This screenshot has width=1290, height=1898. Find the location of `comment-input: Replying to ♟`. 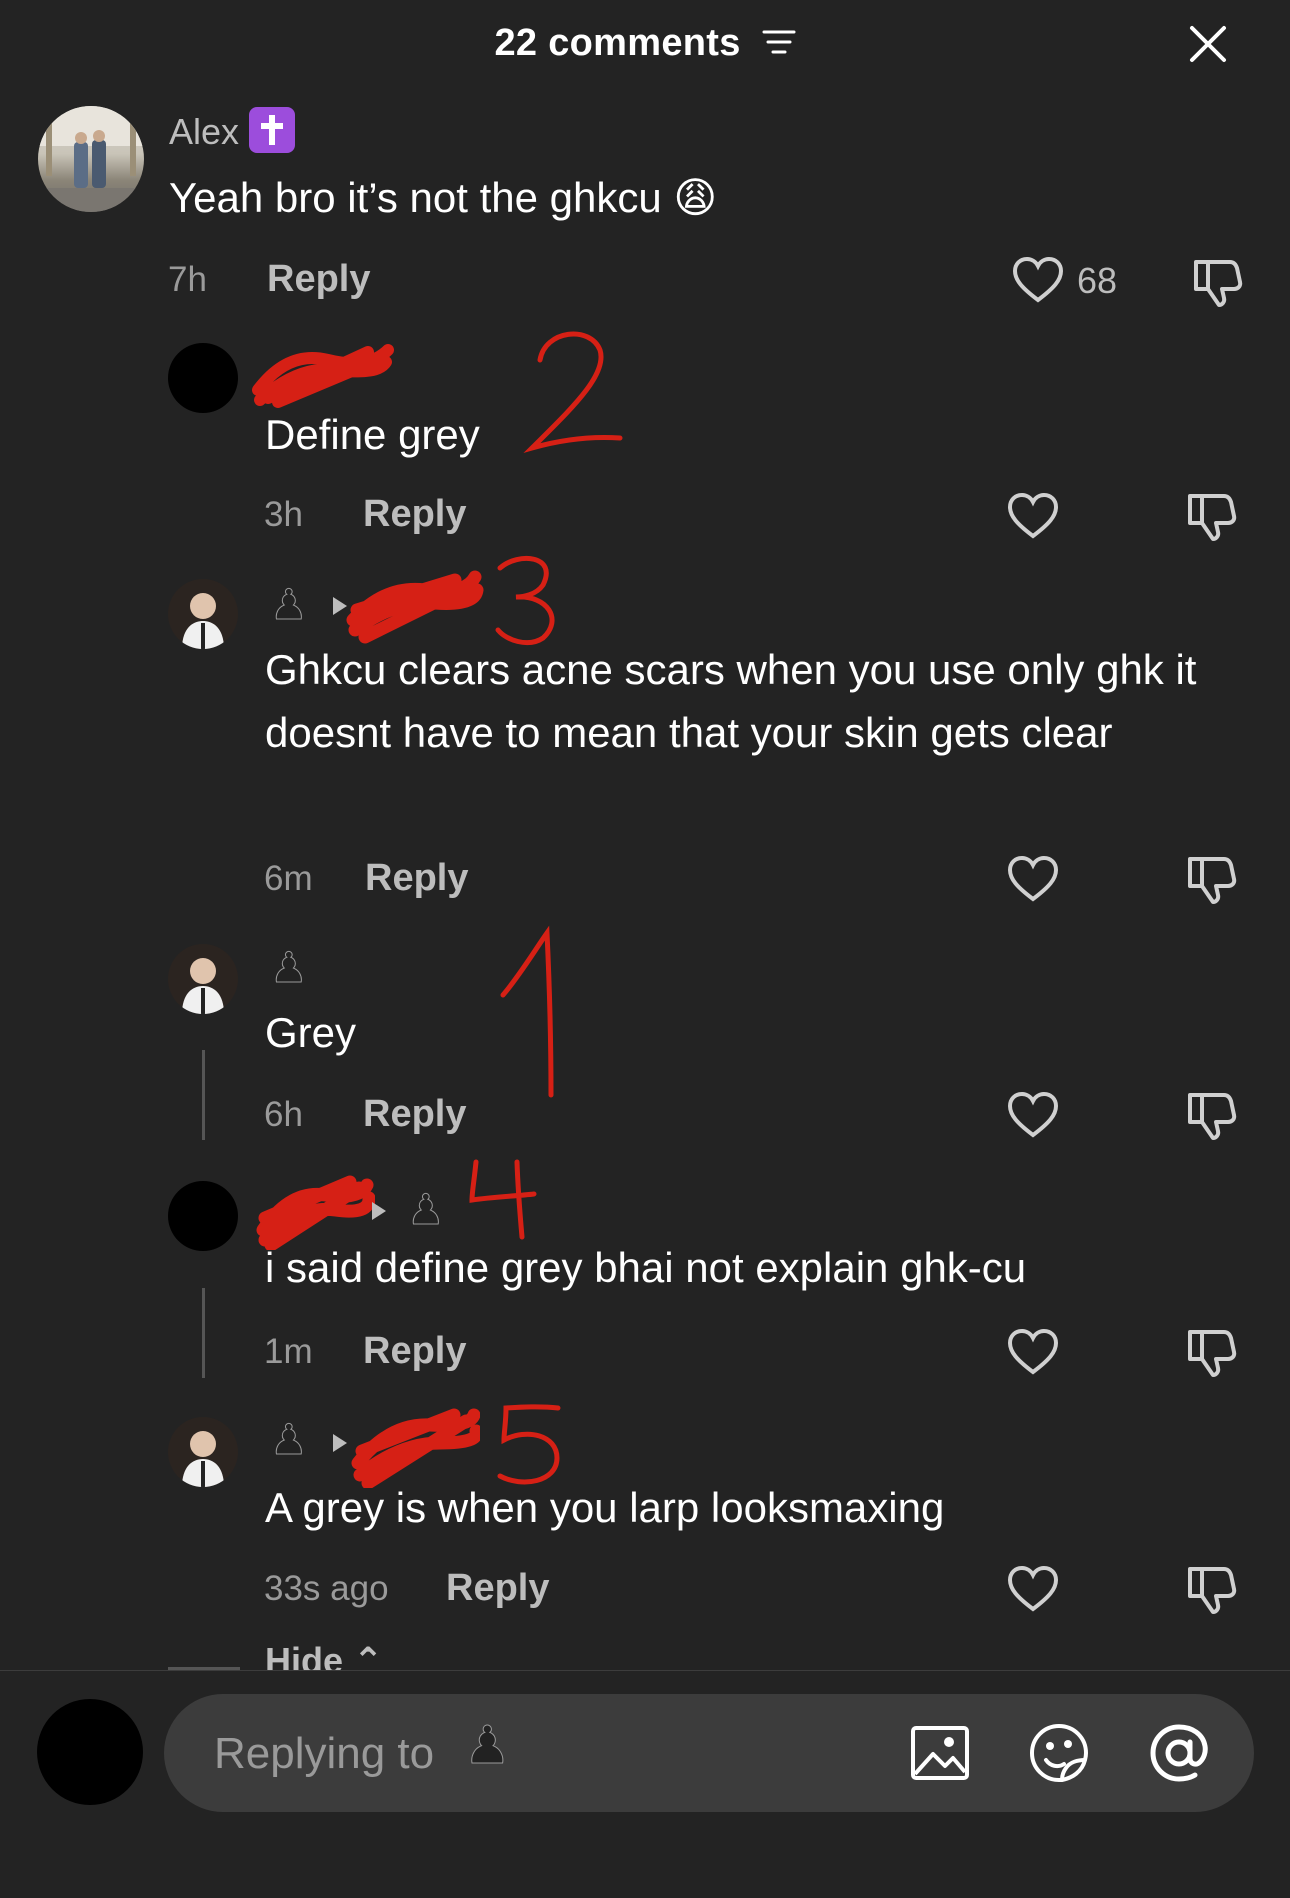

comment-input: Replying to ♟ is located at coordinates (709, 1753).